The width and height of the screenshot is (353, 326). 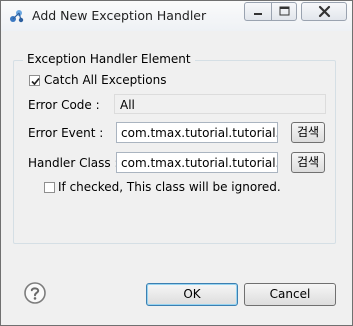 I want to click on ok-button: OK, so click(x=192, y=294).